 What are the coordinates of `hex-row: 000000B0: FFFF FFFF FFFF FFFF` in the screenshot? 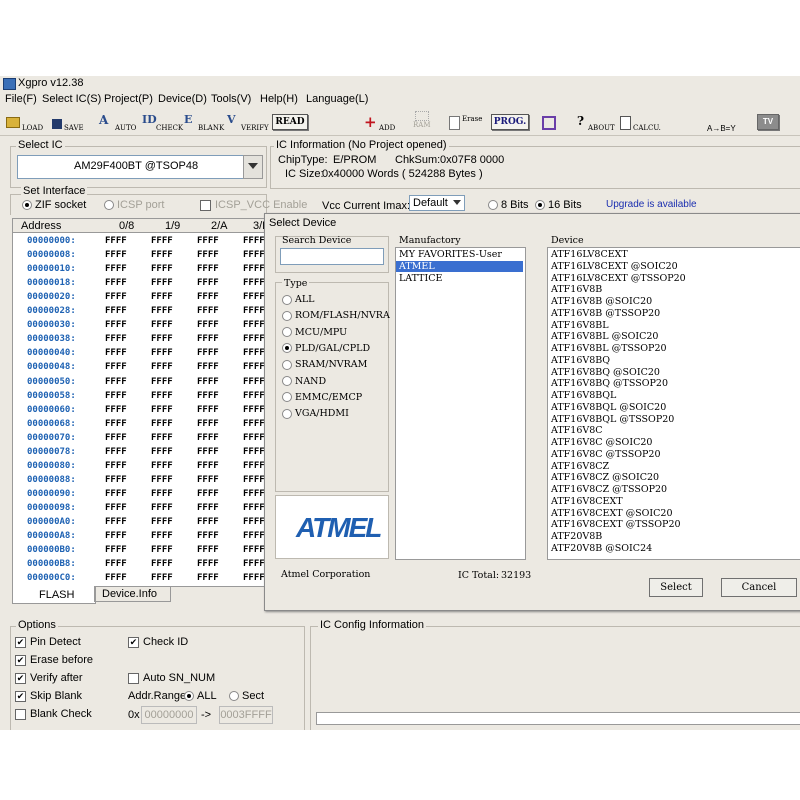 It's located at (140, 552).